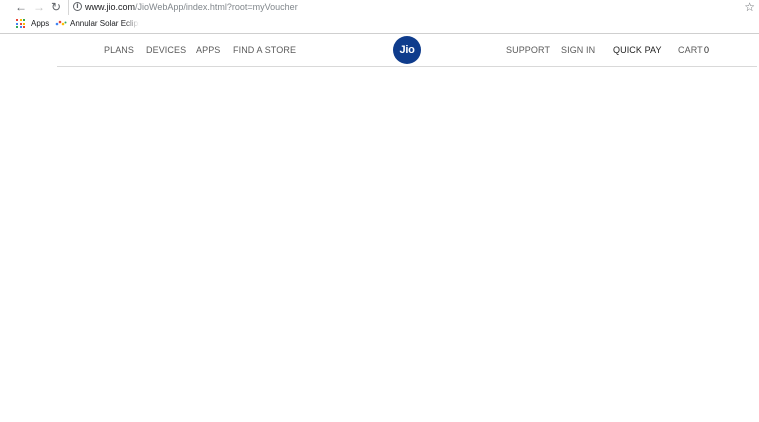  What do you see at coordinates (690, 50) in the screenshot?
I see `nav-cart: CART` at bounding box center [690, 50].